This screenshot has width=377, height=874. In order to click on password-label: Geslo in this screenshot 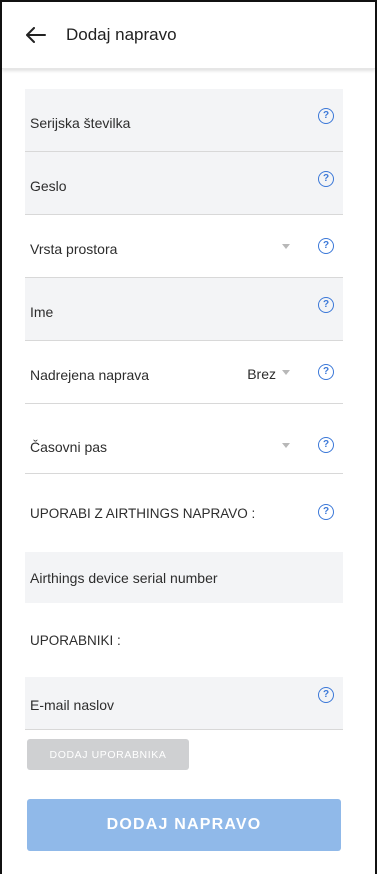, I will do `click(48, 186)`.